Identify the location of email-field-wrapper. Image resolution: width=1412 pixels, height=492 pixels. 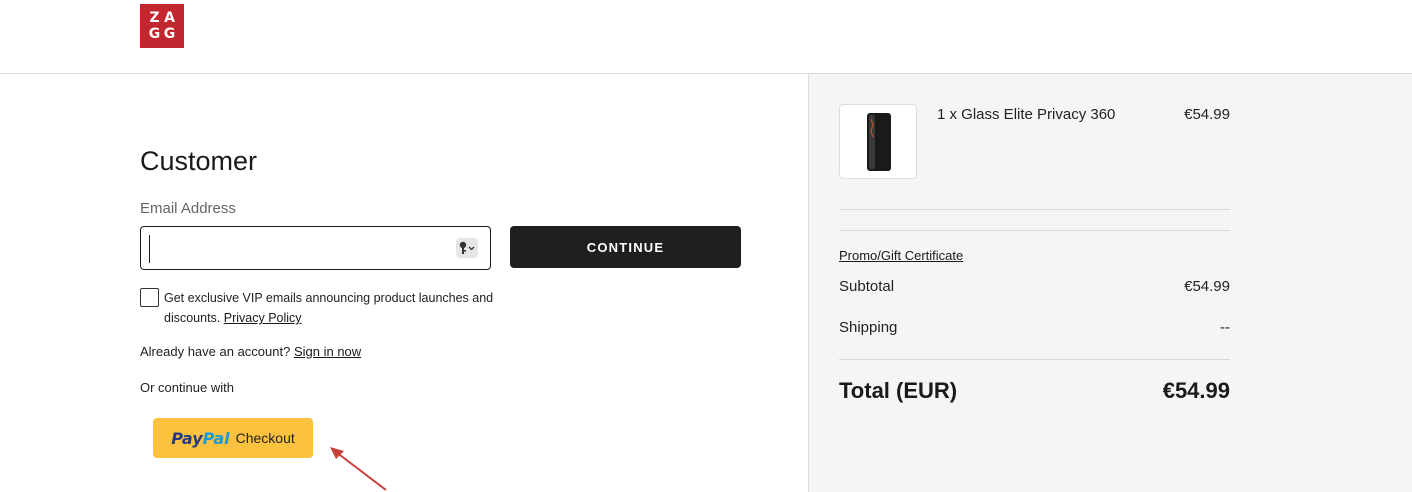
(315, 248).